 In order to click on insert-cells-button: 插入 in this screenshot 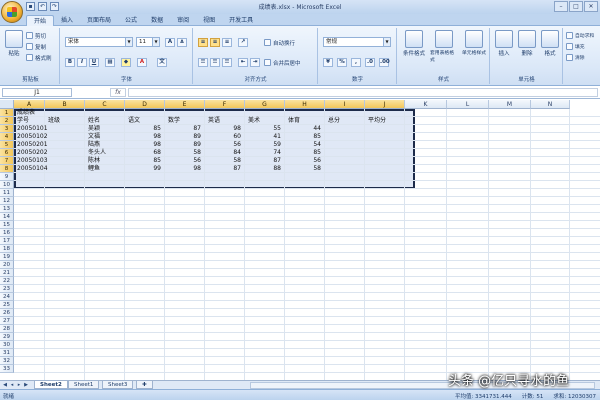, I will do `click(504, 43)`.